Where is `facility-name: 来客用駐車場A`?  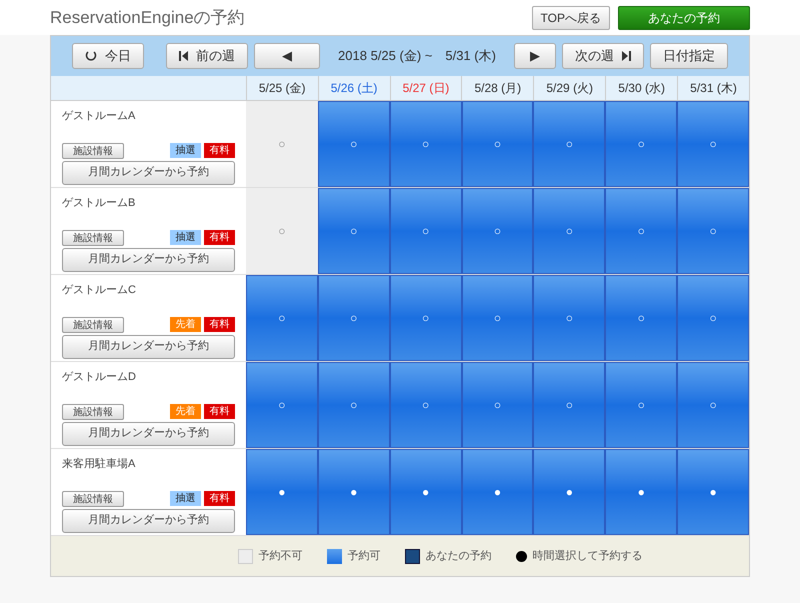 facility-name: 来客用駐車場A is located at coordinates (99, 464).